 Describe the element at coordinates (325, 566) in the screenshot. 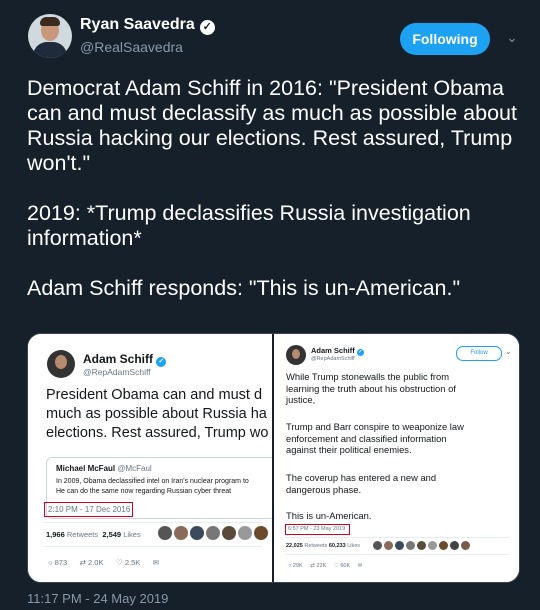

I see `tweet-actions: ○ 29K ⇄ 22K ♡ 60K ✉` at that location.